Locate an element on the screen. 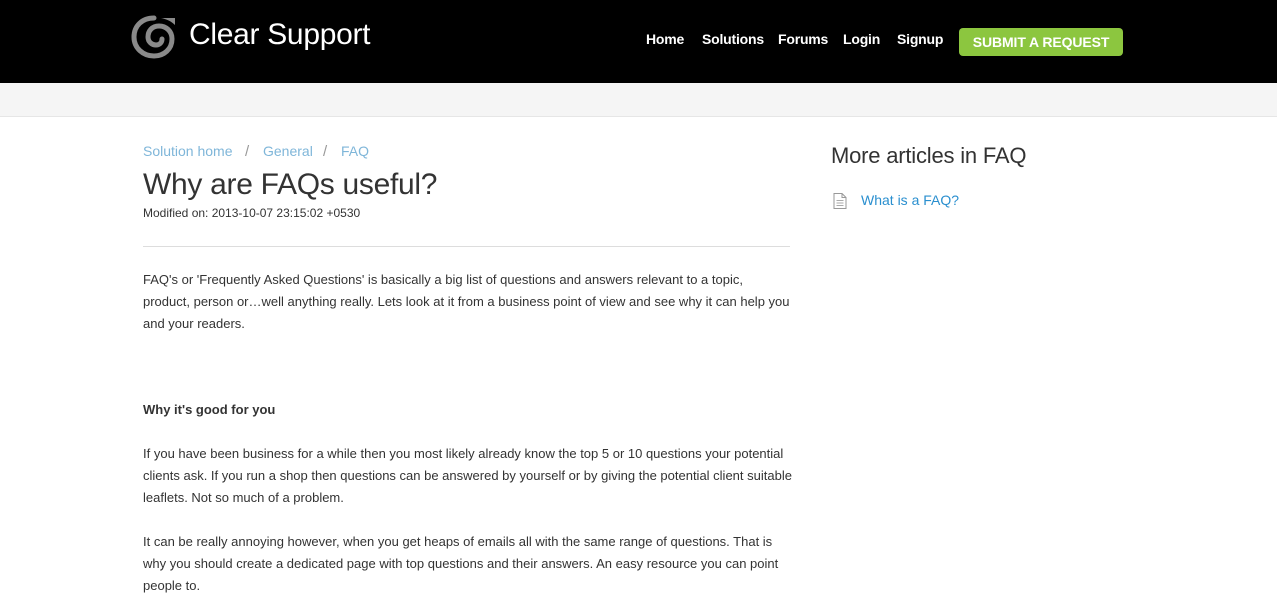 This screenshot has height=611, width=1277. nav-home: Home is located at coordinates (665, 41).